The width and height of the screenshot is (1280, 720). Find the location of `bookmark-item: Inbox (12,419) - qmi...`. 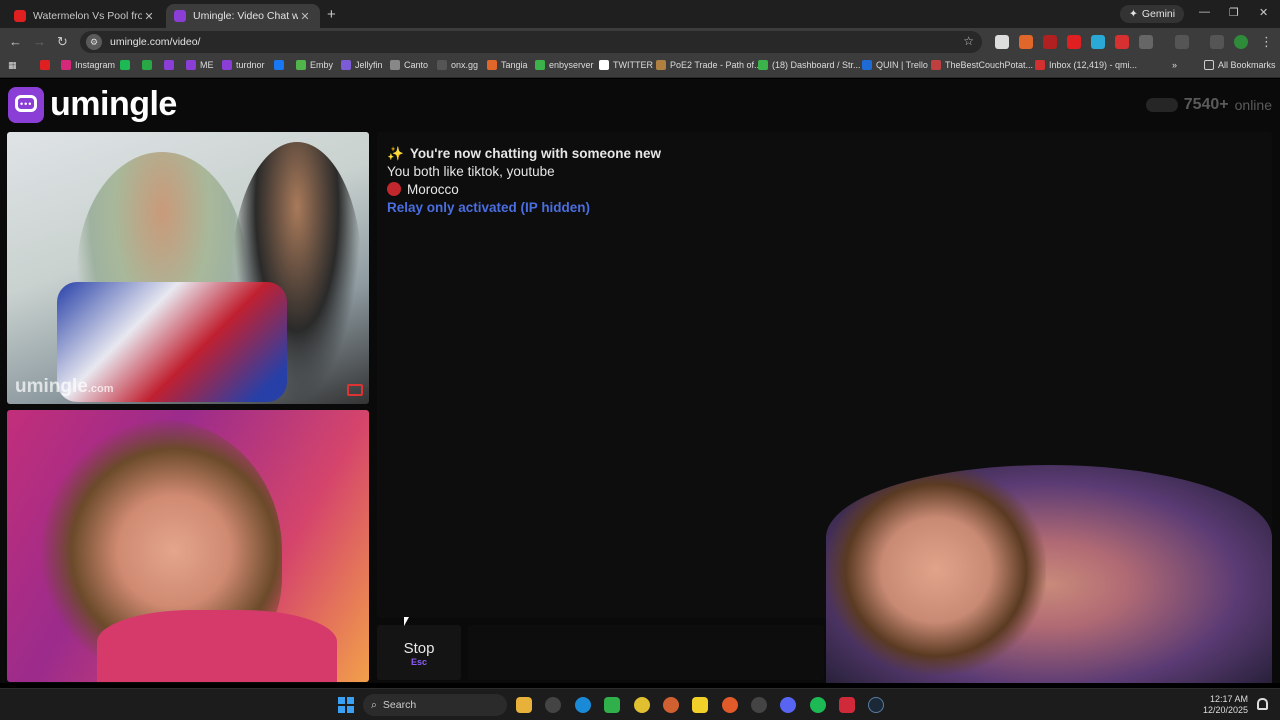

bookmark-item: Inbox (12,419) - qmi... is located at coordinates (1086, 65).